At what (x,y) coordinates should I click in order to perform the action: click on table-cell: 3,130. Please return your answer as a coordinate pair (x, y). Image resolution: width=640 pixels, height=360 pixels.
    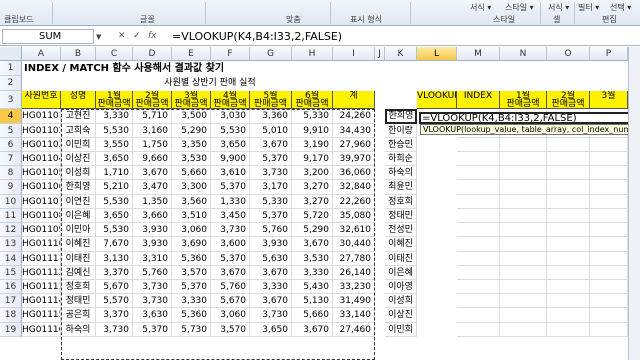
    Looking at the image, I should click on (114, 259).